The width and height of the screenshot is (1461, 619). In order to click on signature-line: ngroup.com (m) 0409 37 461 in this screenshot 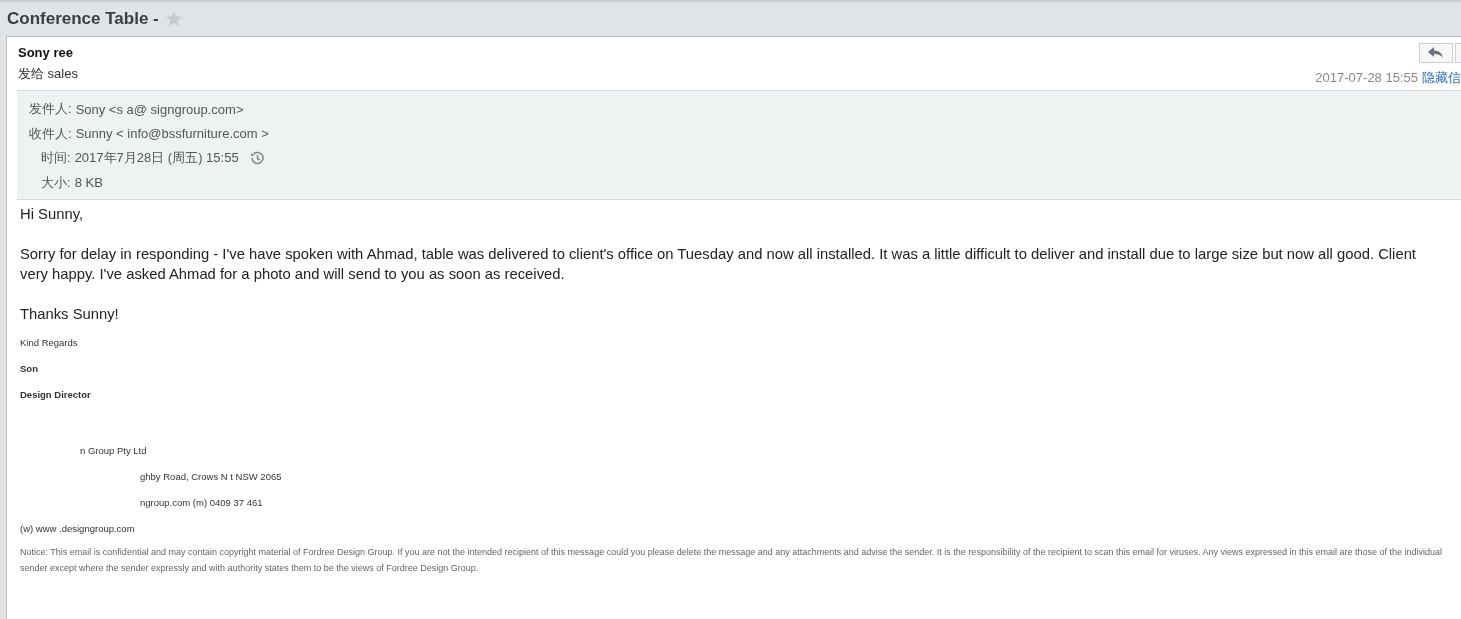, I will do `click(201, 503)`.